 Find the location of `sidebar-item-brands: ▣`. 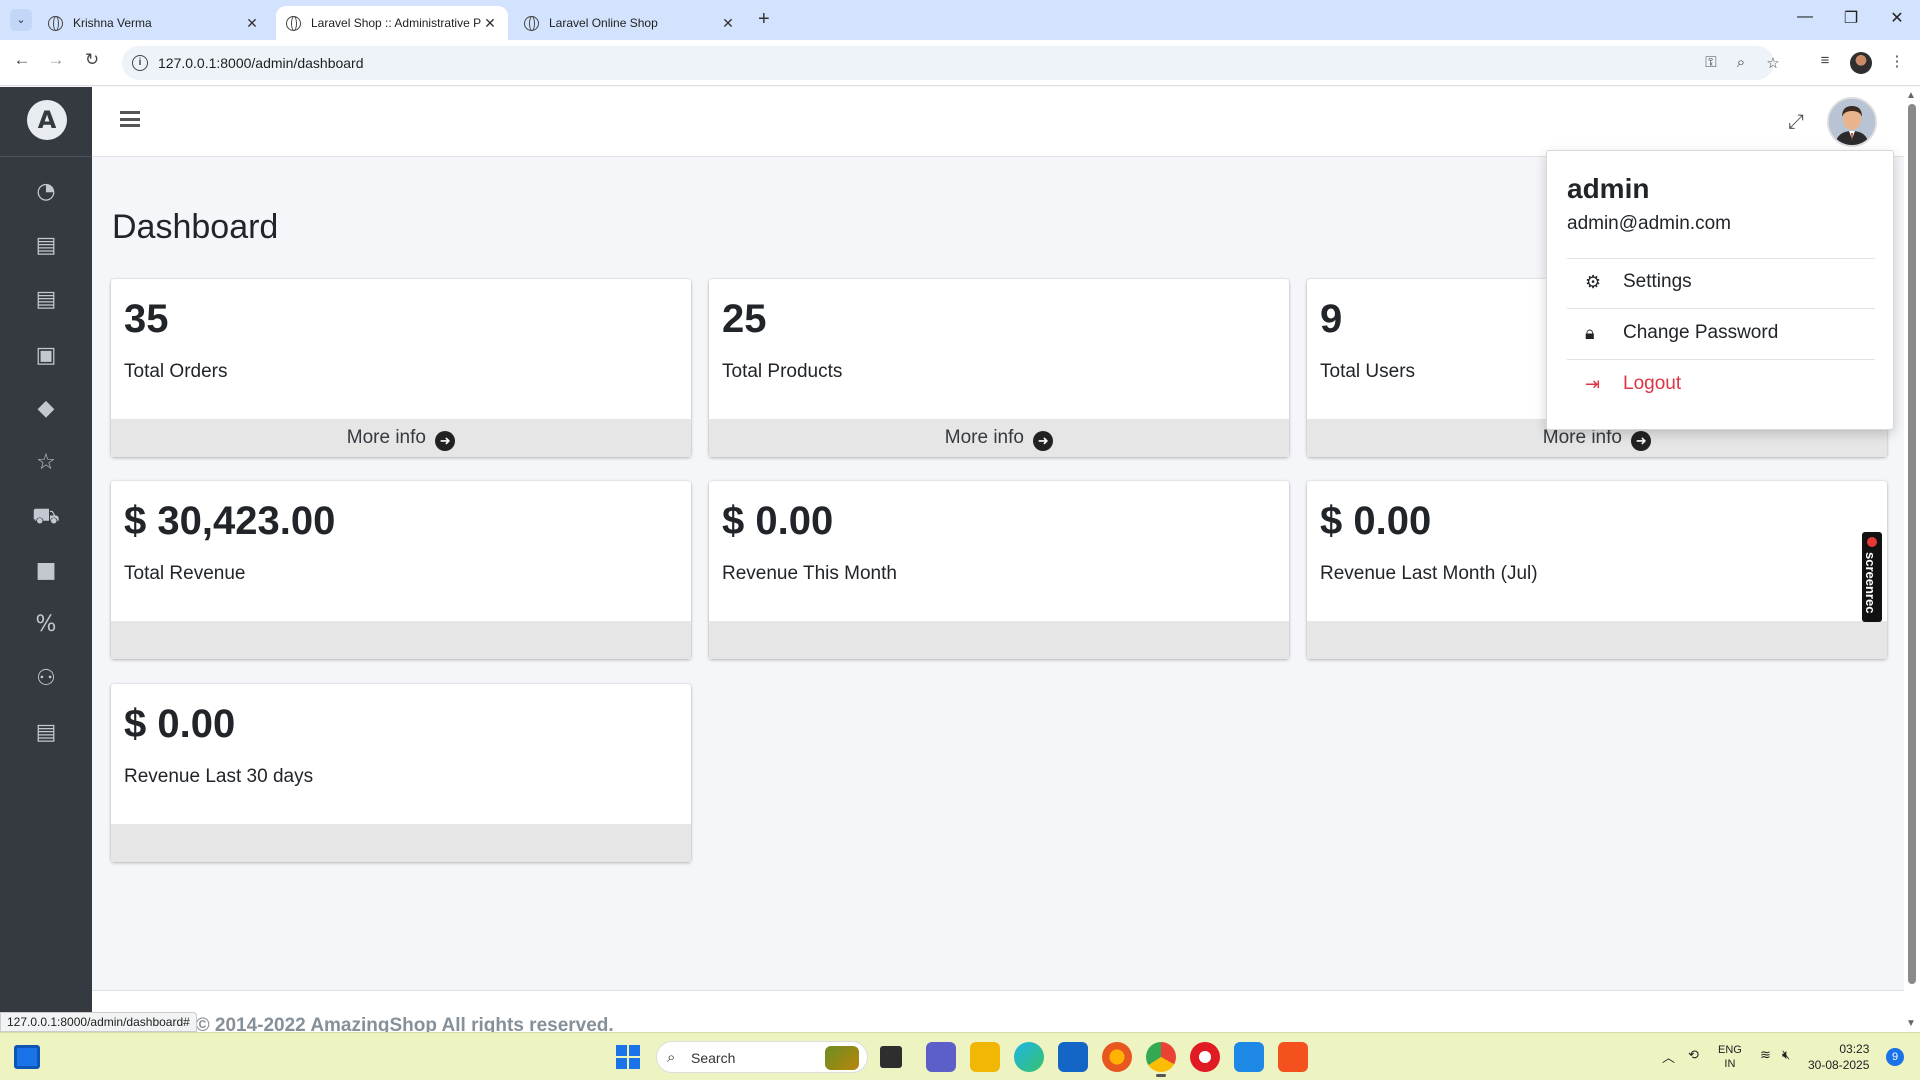

sidebar-item-brands: ▣ is located at coordinates (46, 356).